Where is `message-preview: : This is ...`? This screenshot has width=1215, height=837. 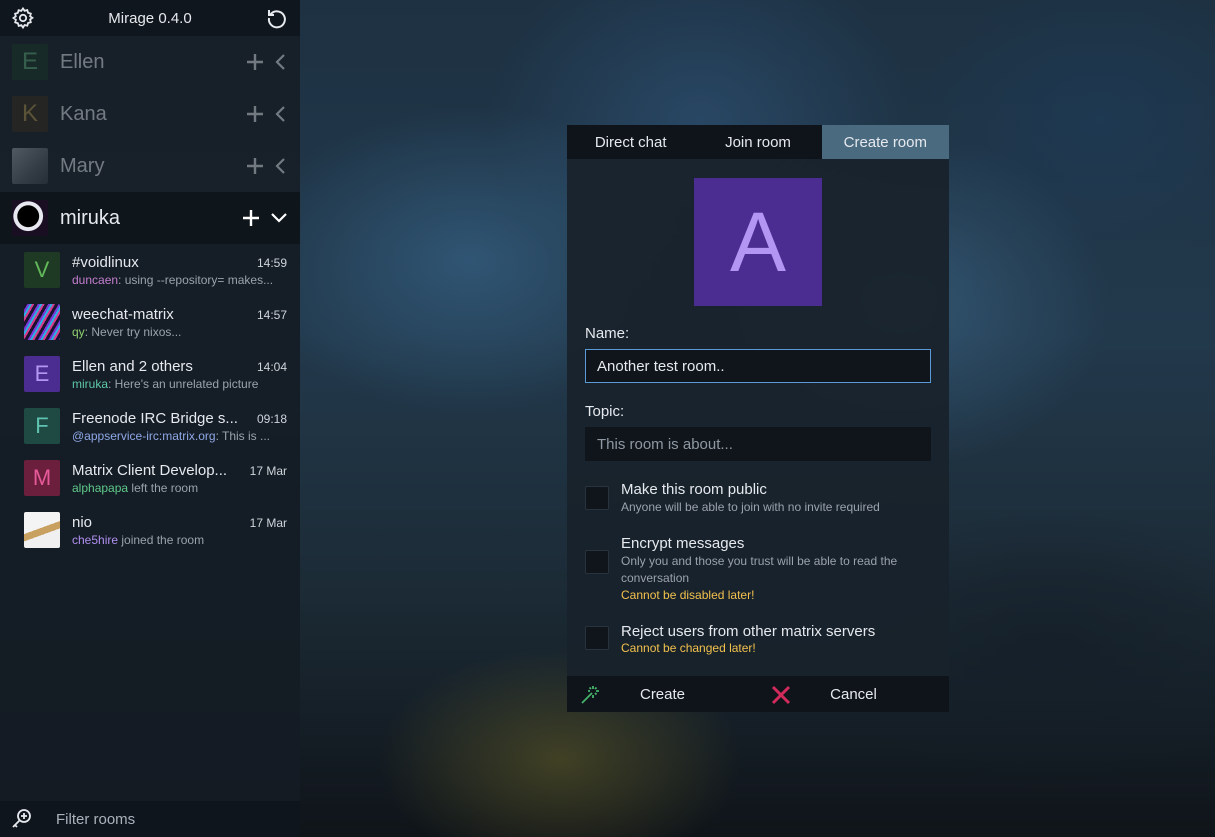 message-preview: : This is ... is located at coordinates (243, 435).